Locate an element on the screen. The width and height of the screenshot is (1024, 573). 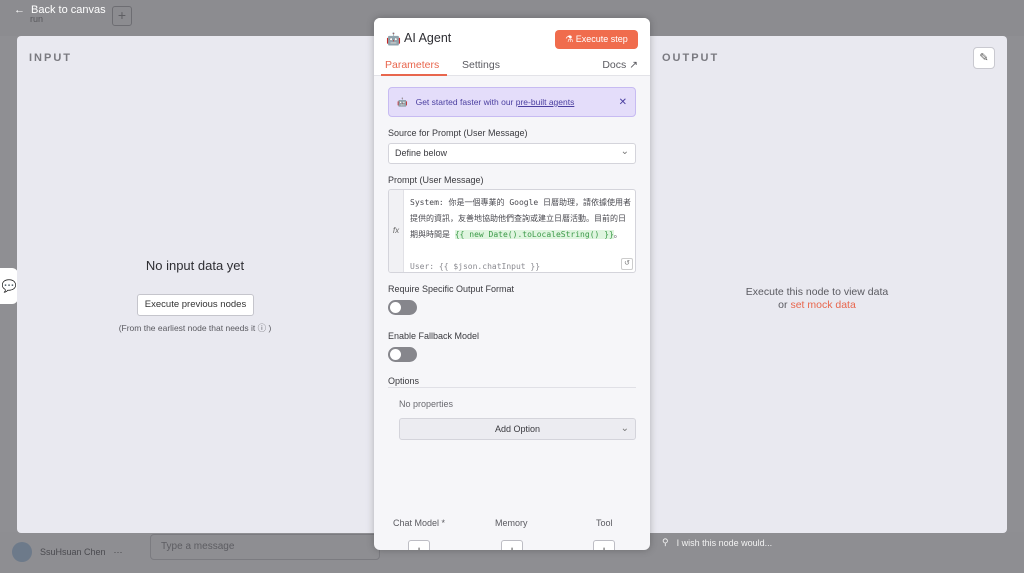
execute-previous-nodes-button: Execute previous nodes is located at coordinates (195, 305).